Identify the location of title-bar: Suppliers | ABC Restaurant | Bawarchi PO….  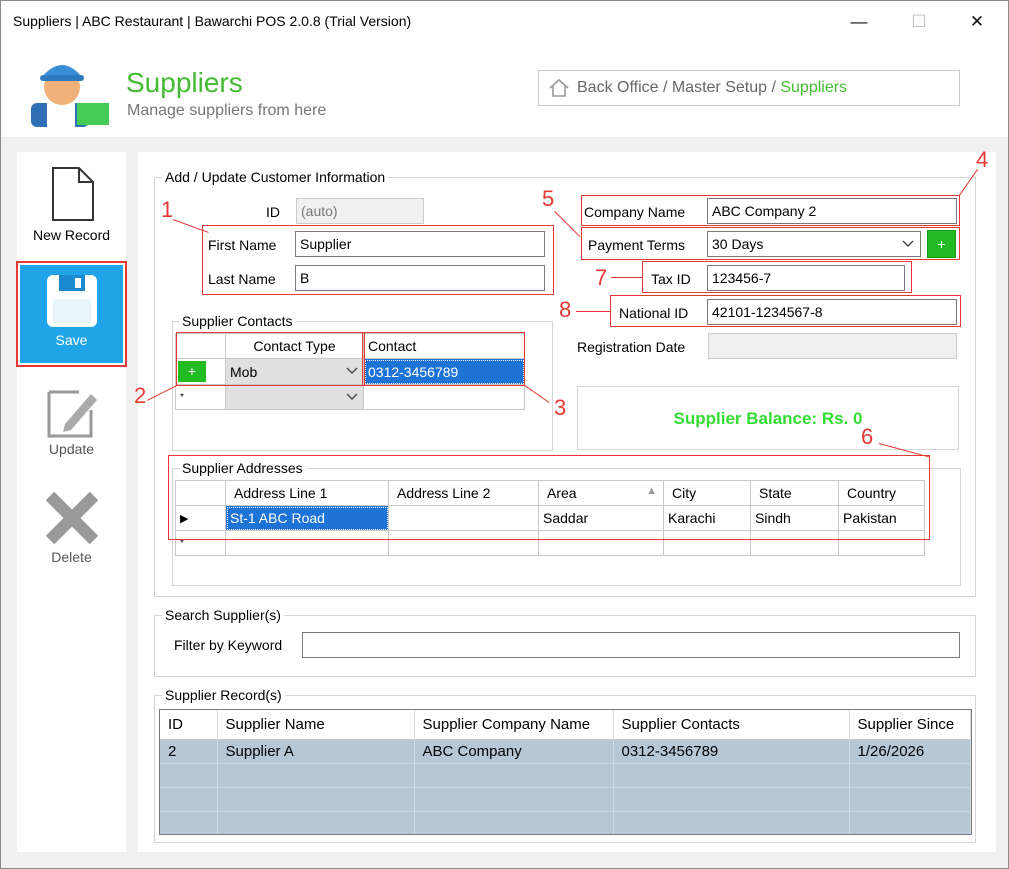
(504, 22).